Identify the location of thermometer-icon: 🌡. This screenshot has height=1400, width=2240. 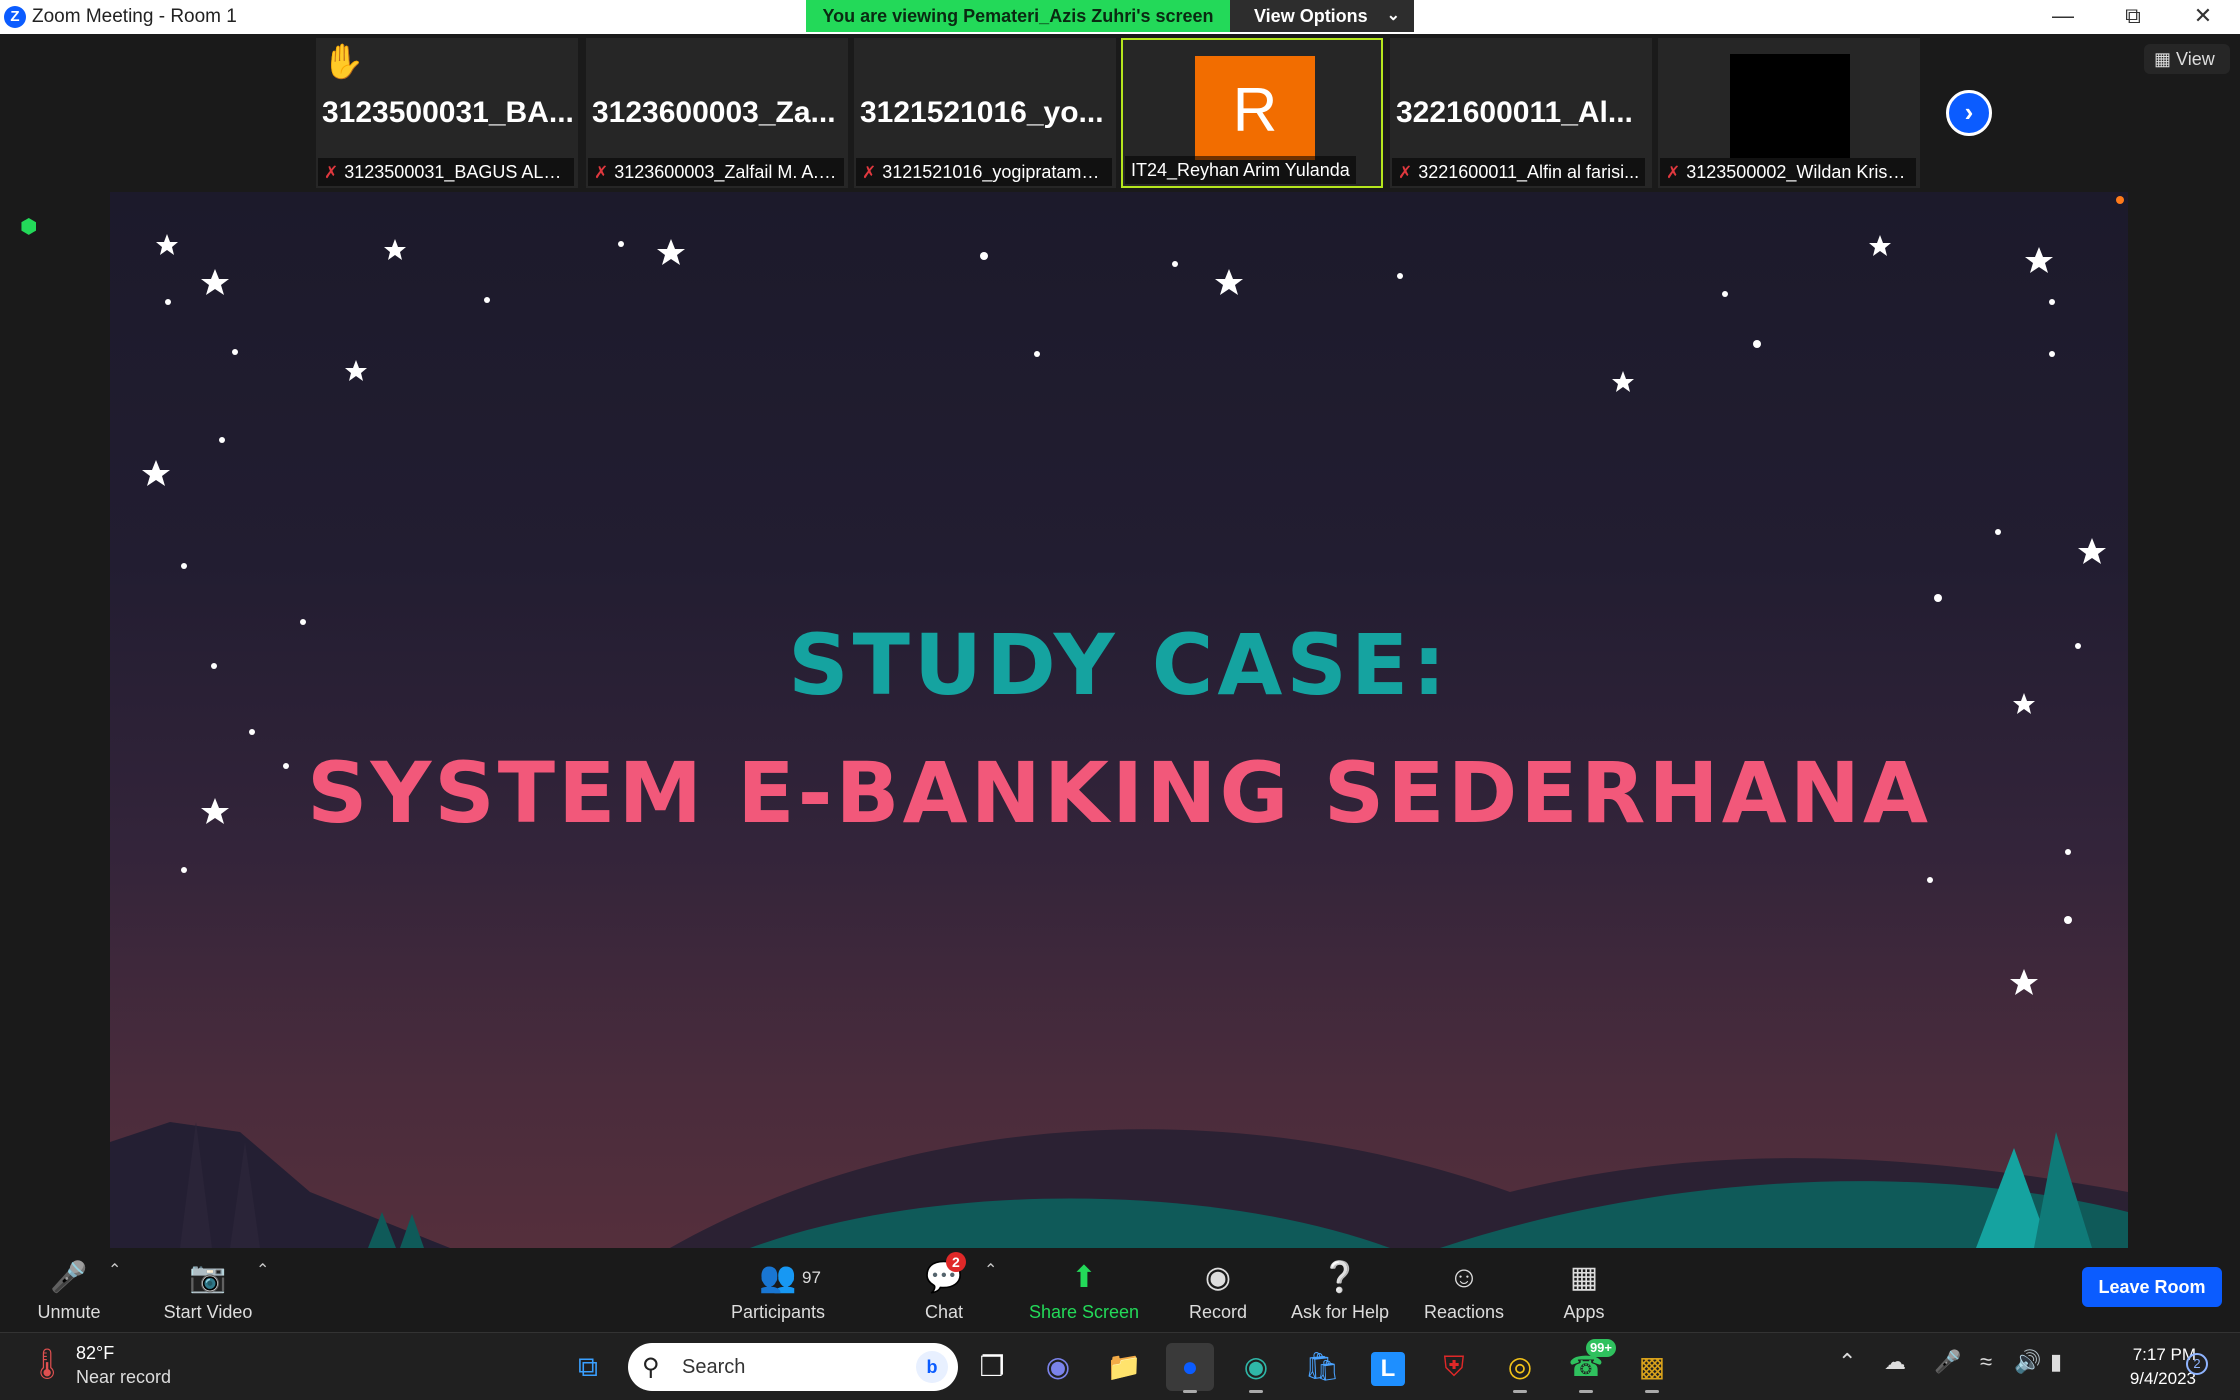
(47, 1364).